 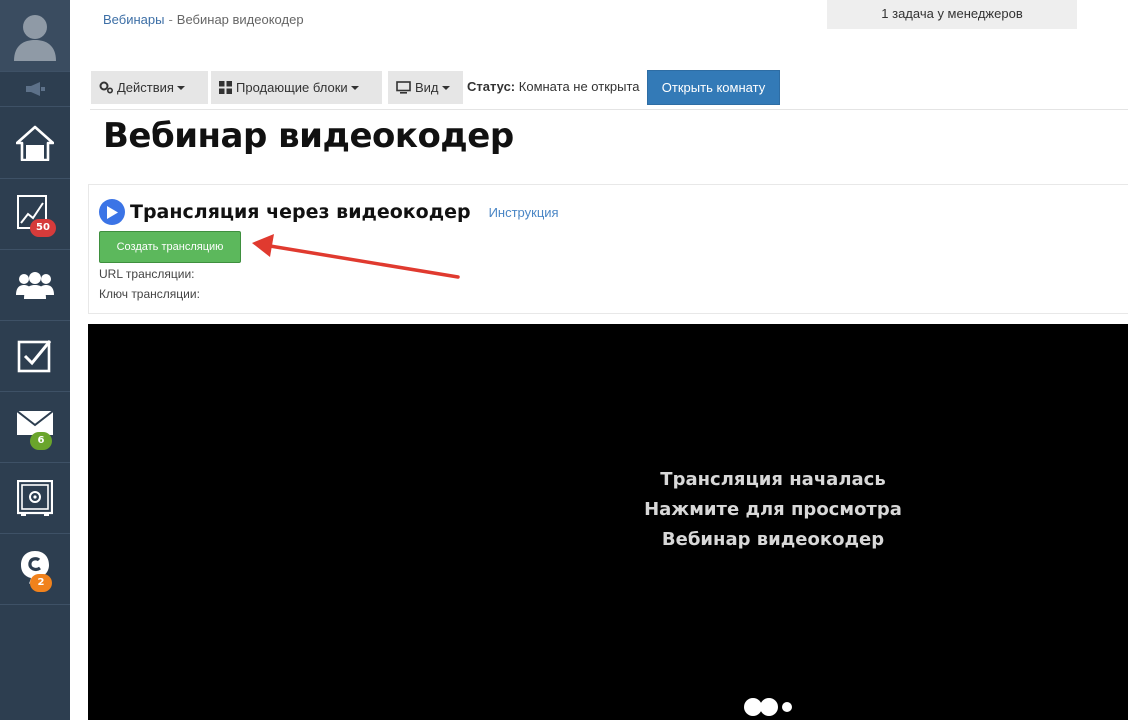 I want to click on safe-icon, so click(x=35, y=498).